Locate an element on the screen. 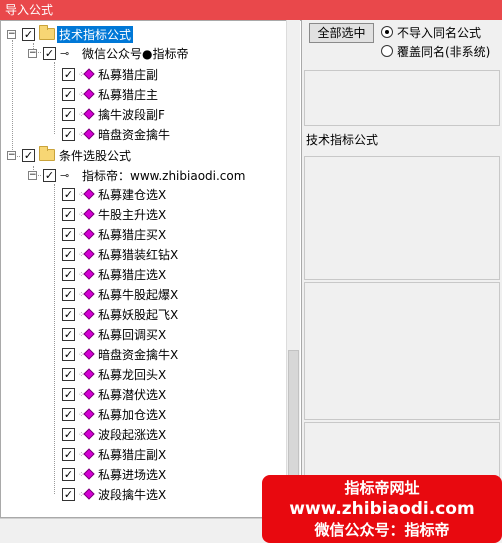  formula-item: ✓ ⁘ 私募龙回头X is located at coordinates (115, 374).